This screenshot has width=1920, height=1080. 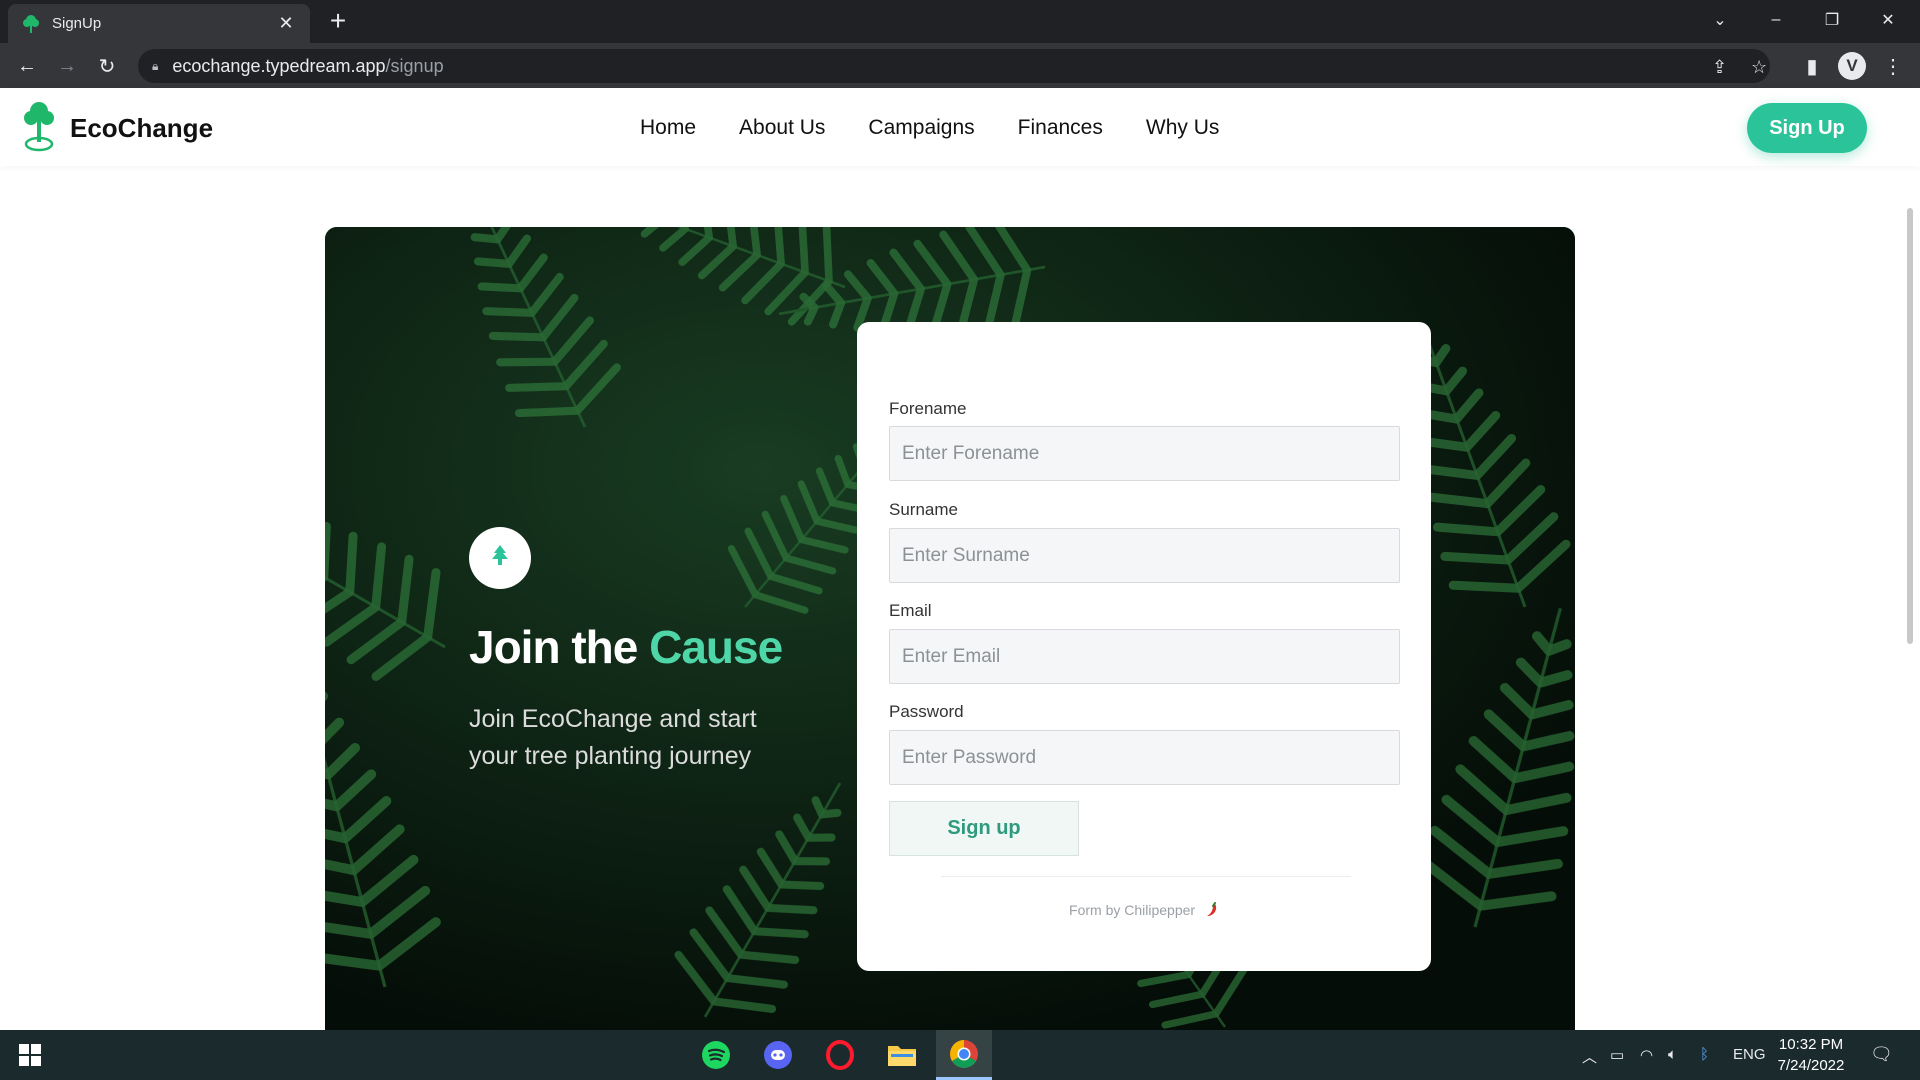 I want to click on url-host: ecochange.typedream.app, so click(x=279, y=65).